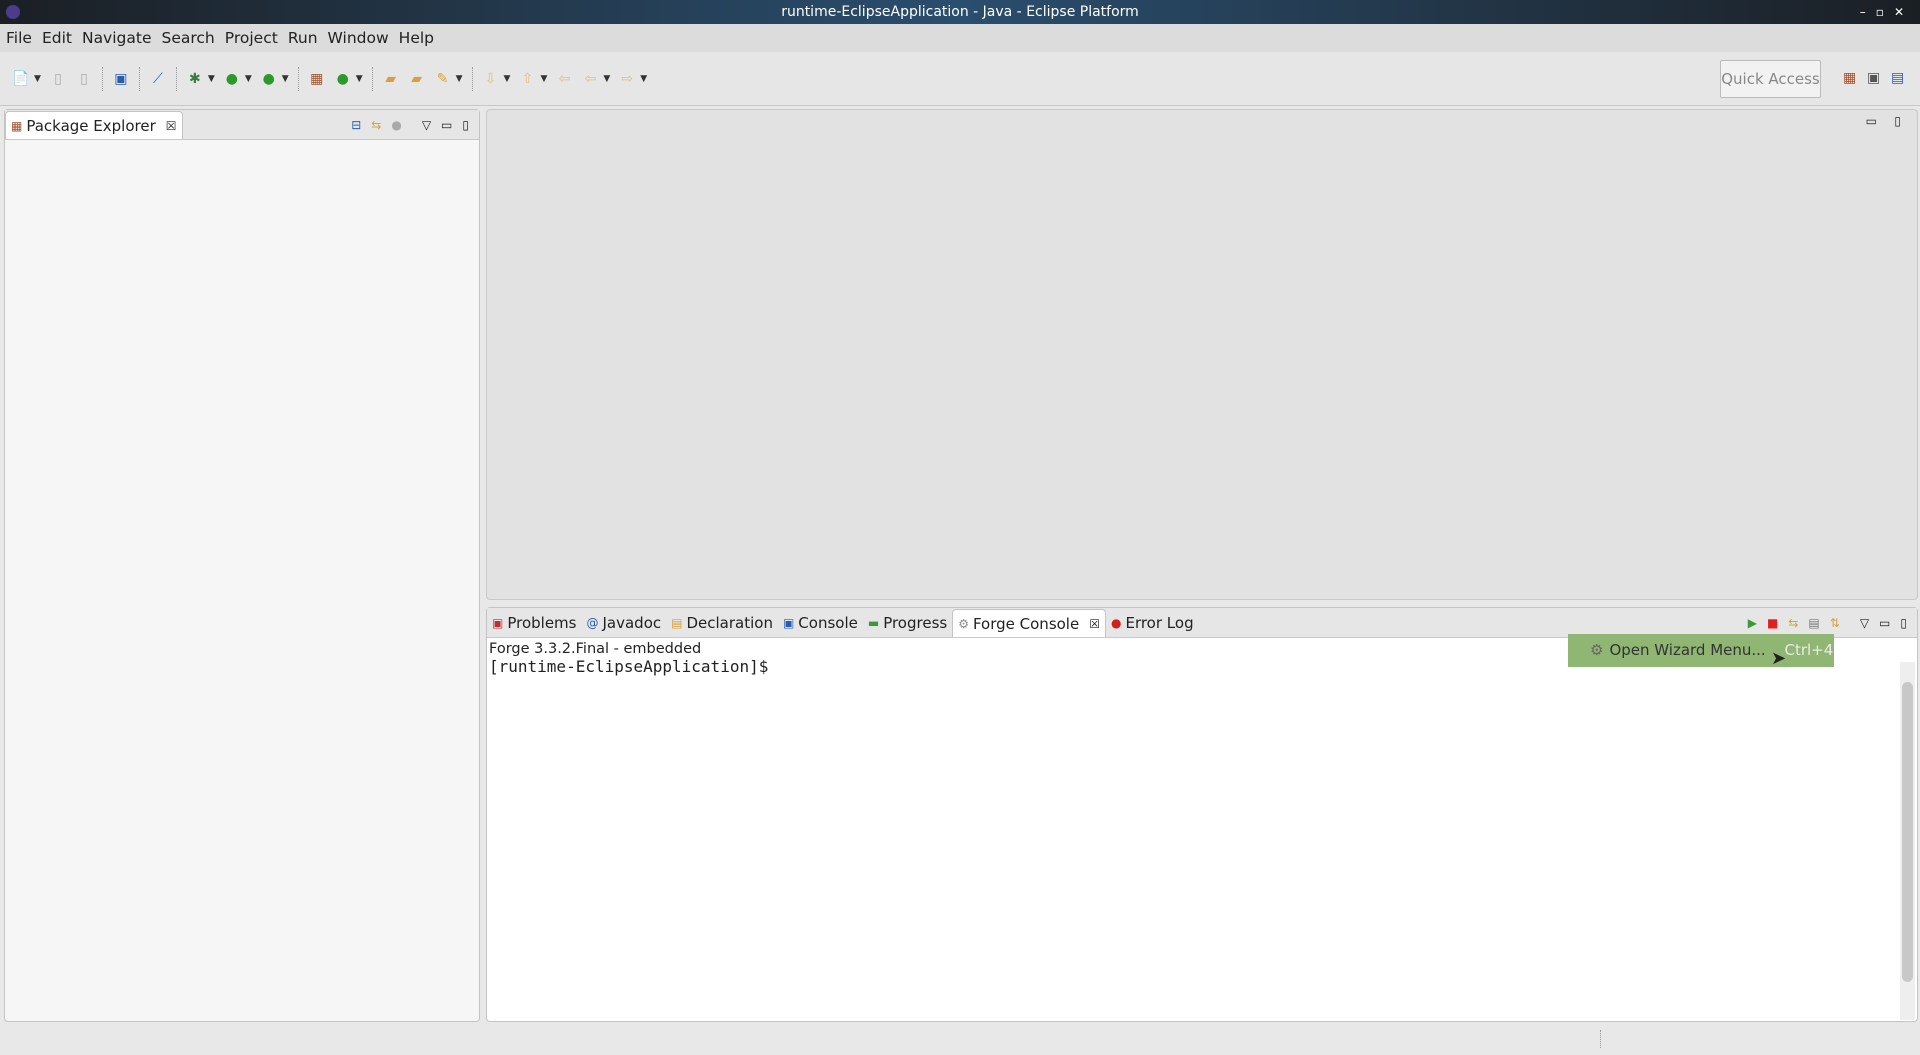 The height and width of the screenshot is (1055, 1920). What do you see at coordinates (963, 623) in the screenshot?
I see `forge-icon: ⚙` at bounding box center [963, 623].